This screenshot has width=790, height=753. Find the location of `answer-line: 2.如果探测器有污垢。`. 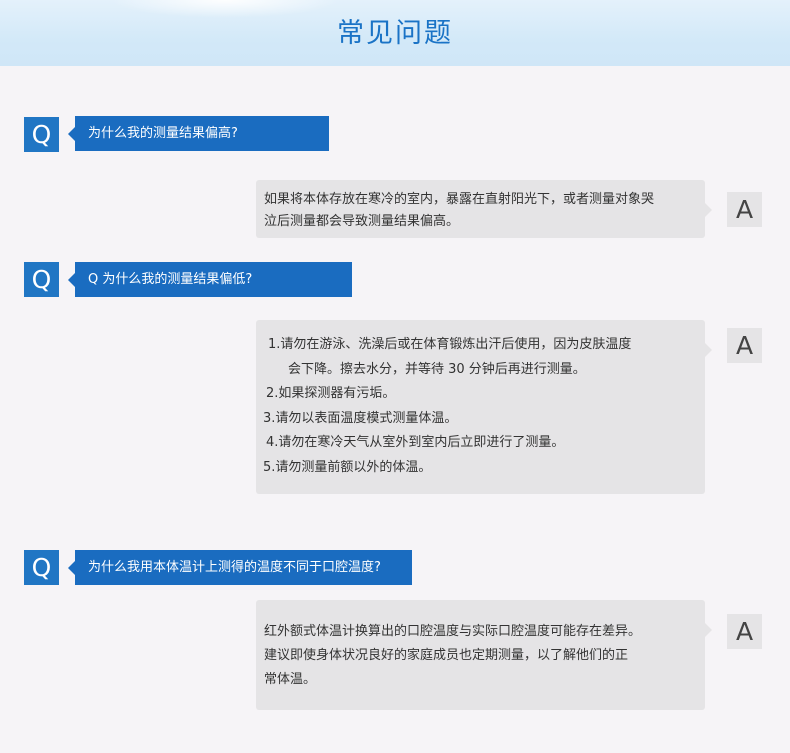

answer-line: 2.如果探测器有污垢。 is located at coordinates (331, 393).